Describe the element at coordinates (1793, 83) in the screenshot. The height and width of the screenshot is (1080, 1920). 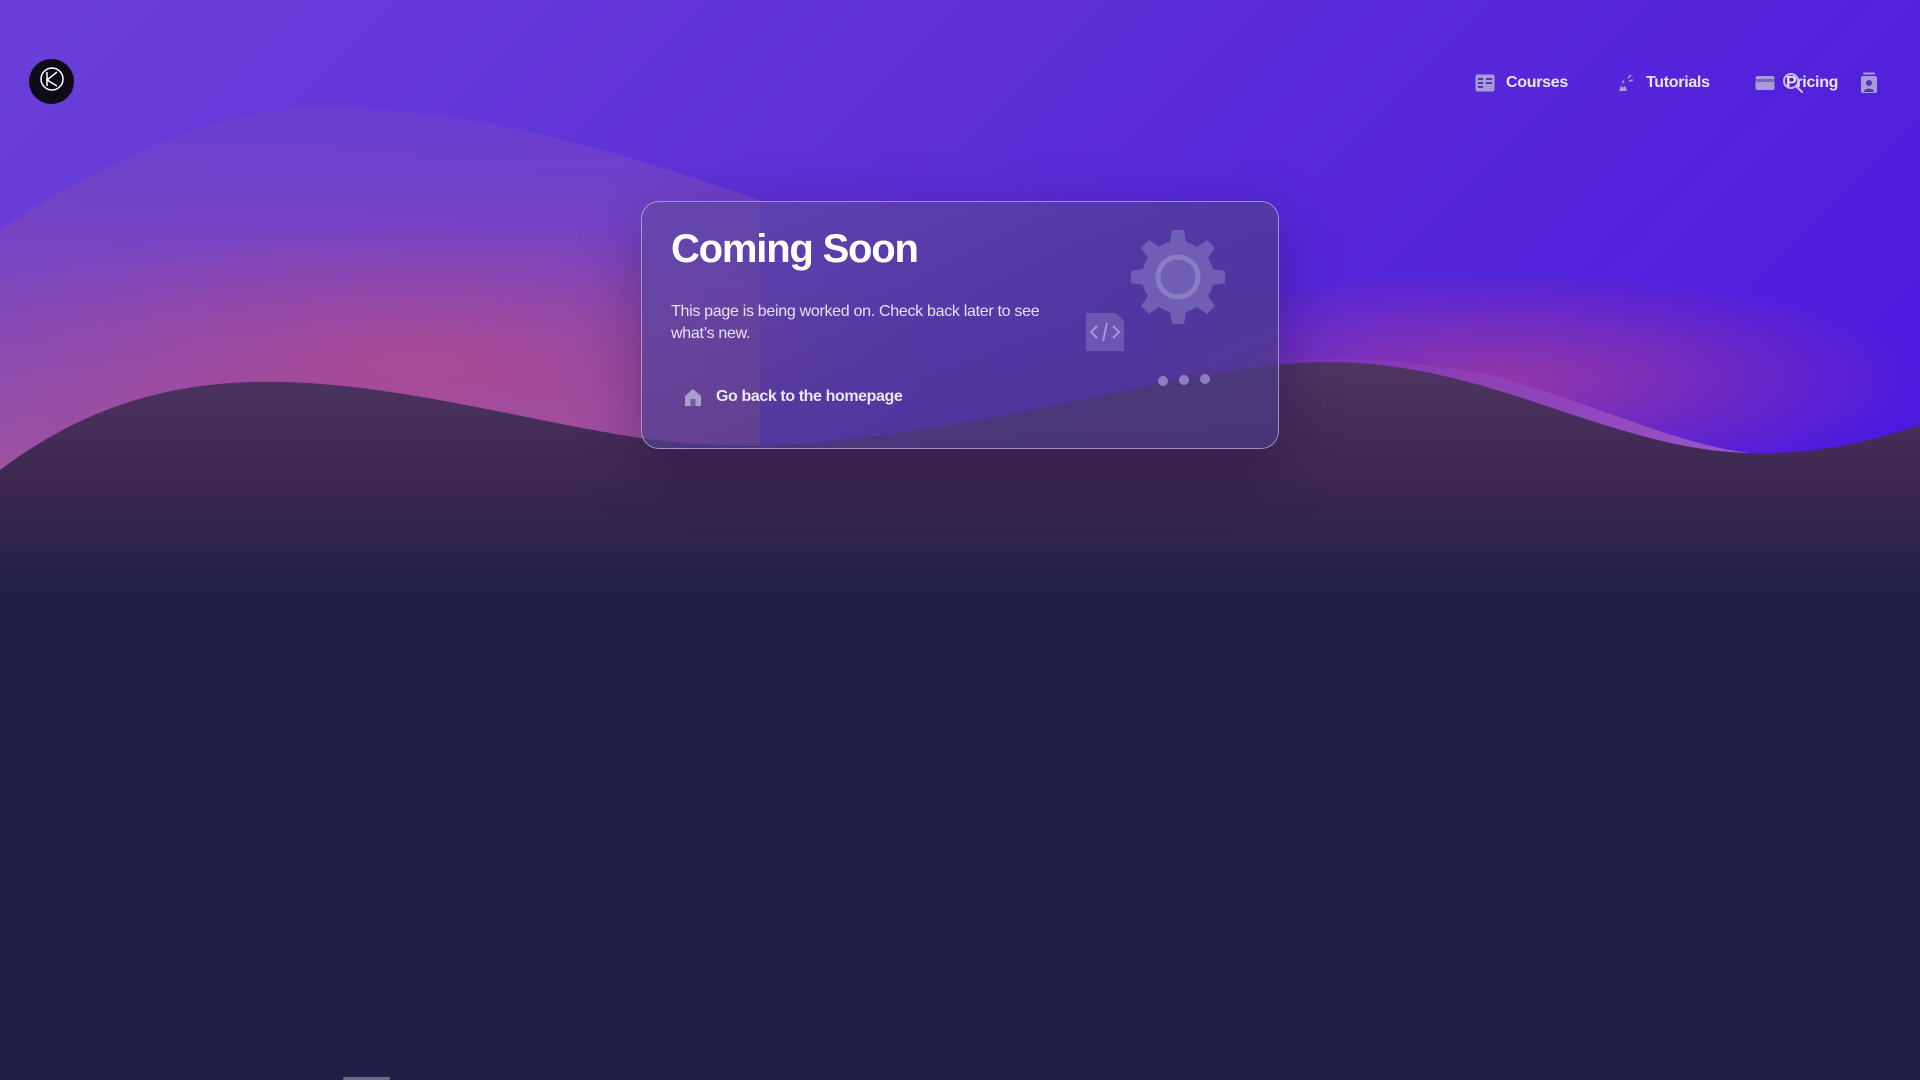
I see `search-icon` at that location.